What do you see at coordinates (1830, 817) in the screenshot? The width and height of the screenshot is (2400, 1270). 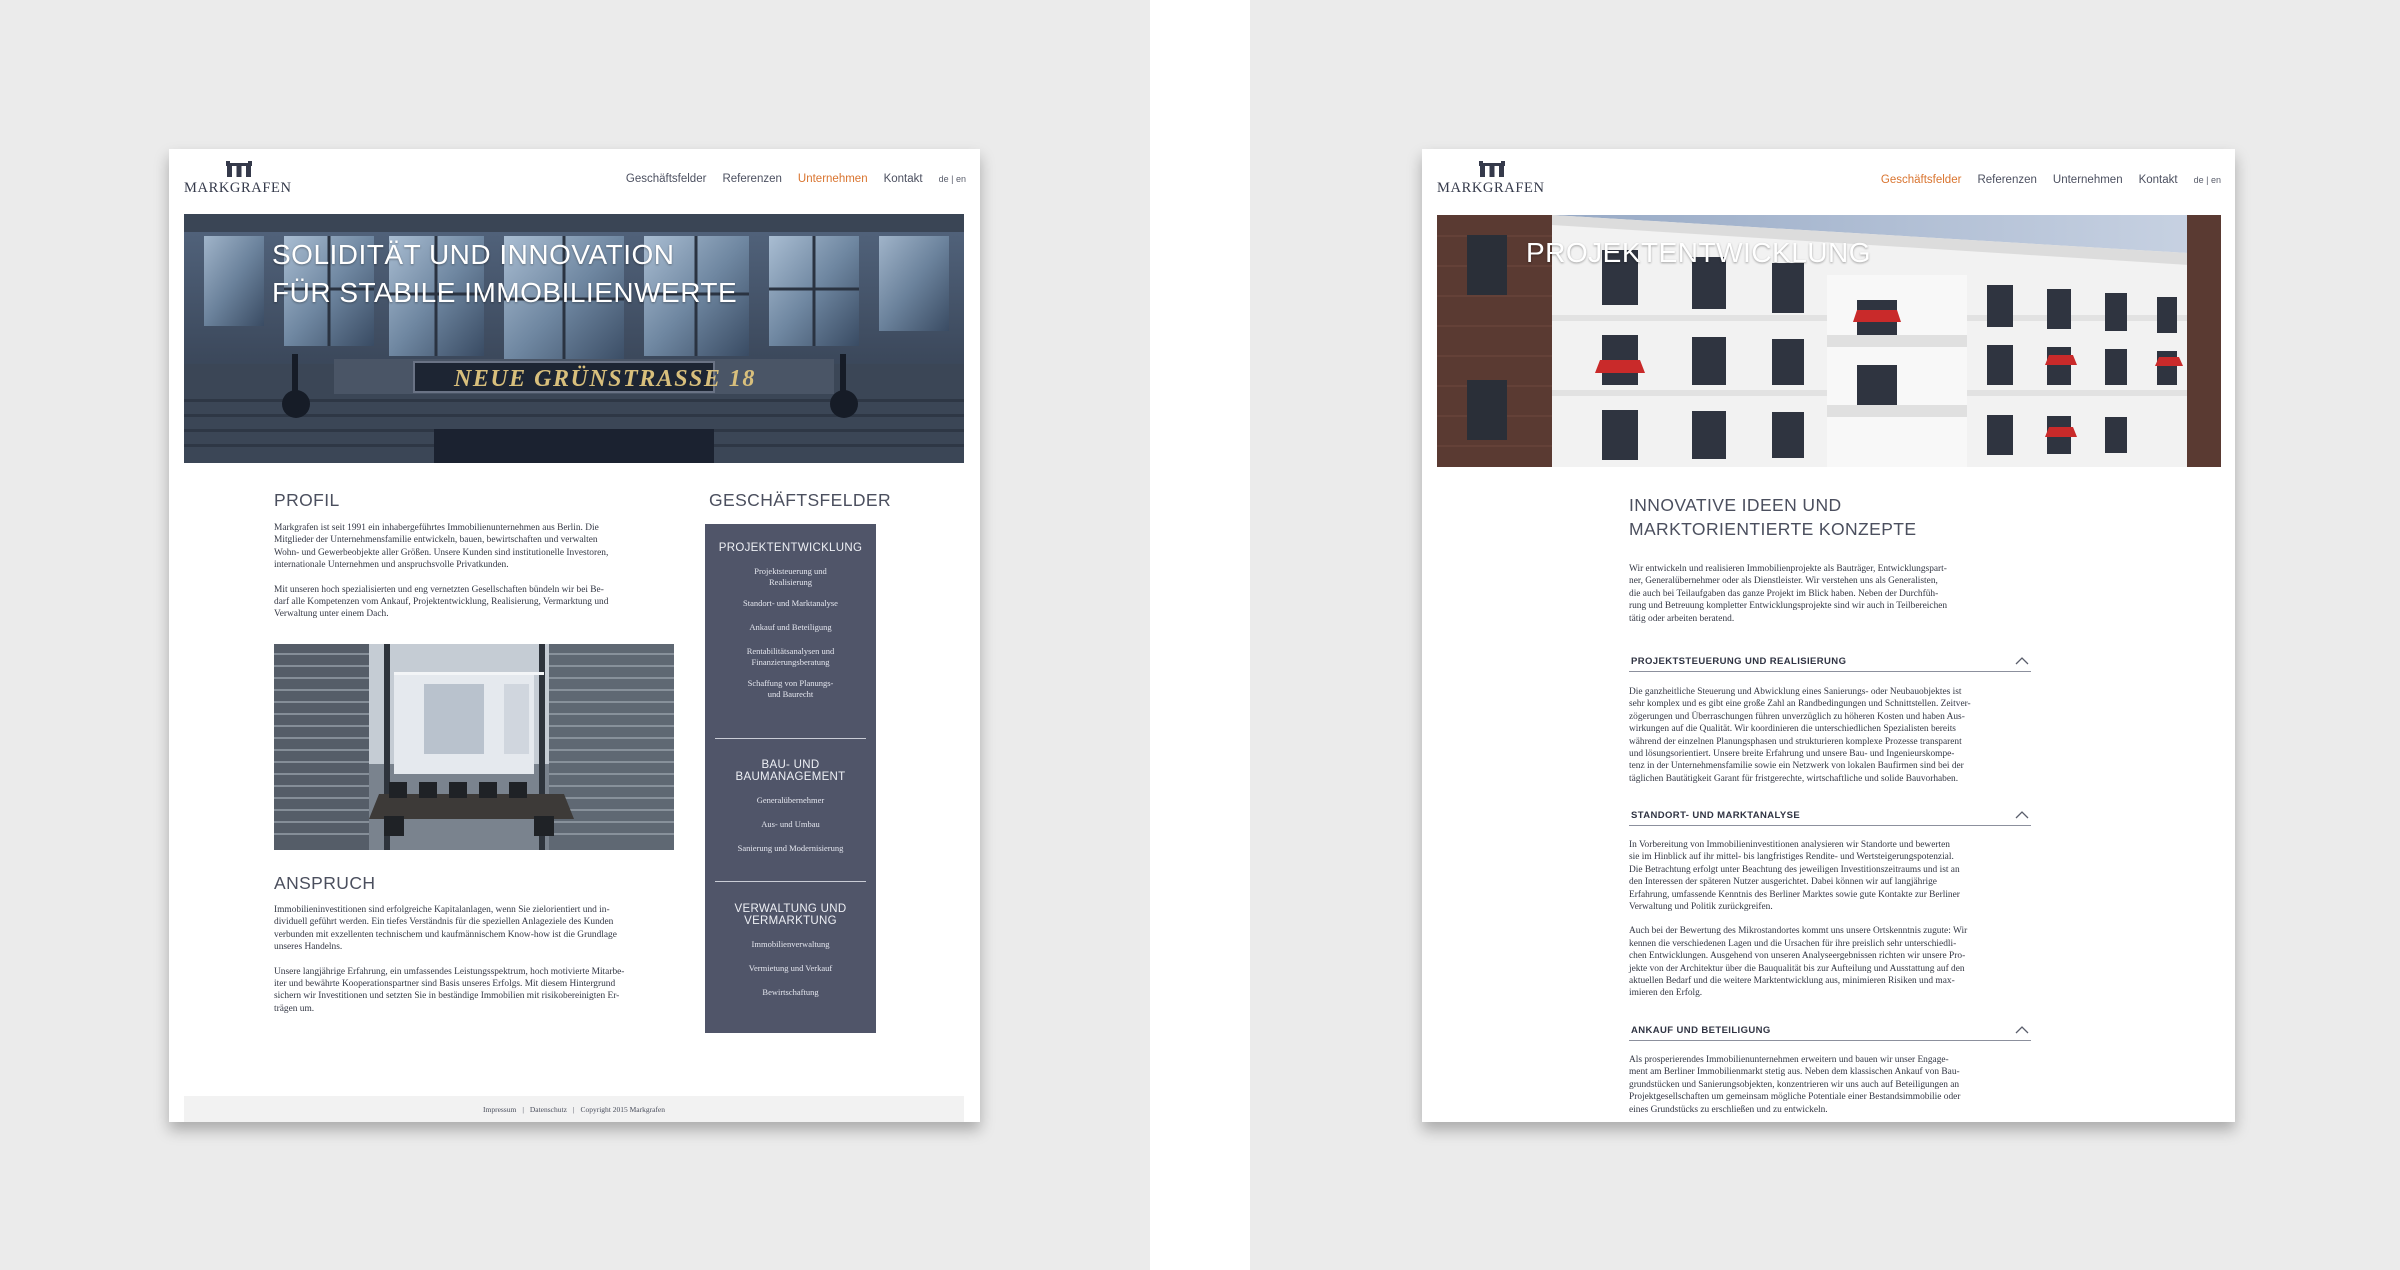 I see `accordion-header-standortanalyse: STANDORT- UND MARKTANALYSE` at bounding box center [1830, 817].